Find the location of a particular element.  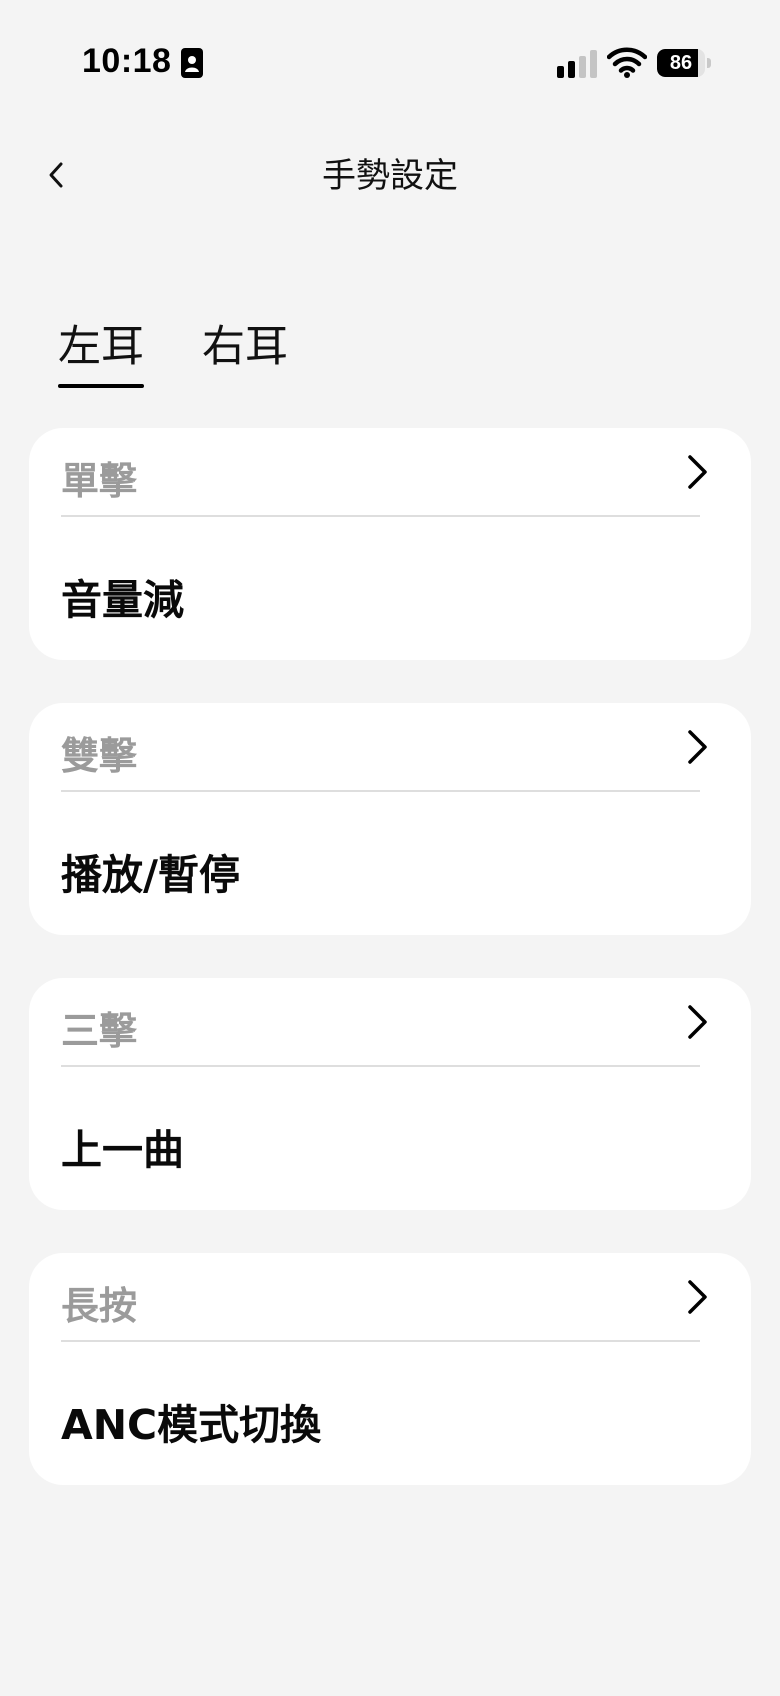

battery-cap is located at coordinates (709, 63).